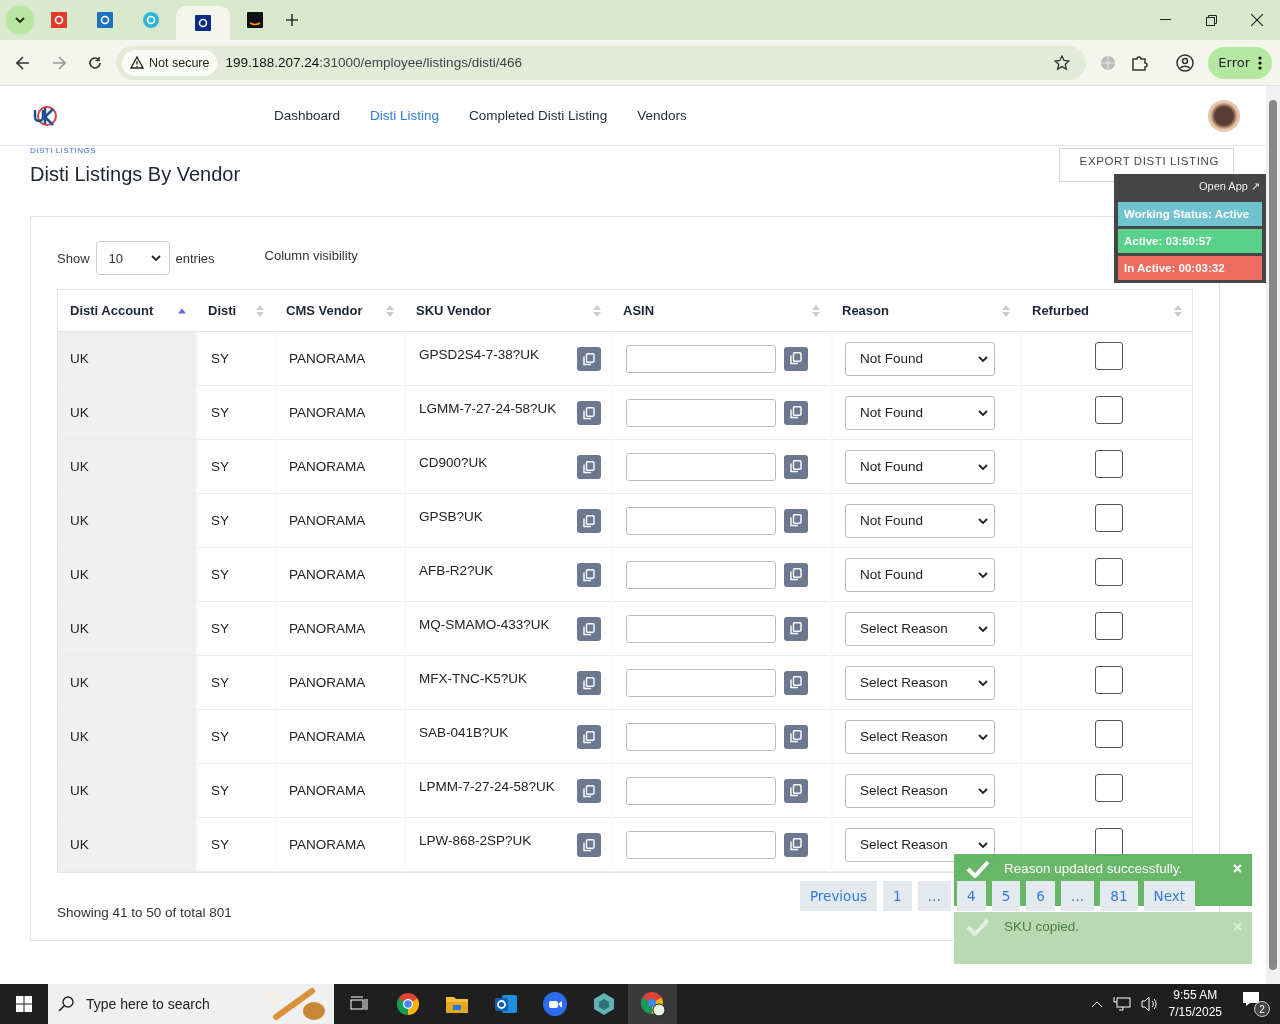  What do you see at coordinates (652, 1004) in the screenshot?
I see `chrome-profile-icon` at bounding box center [652, 1004].